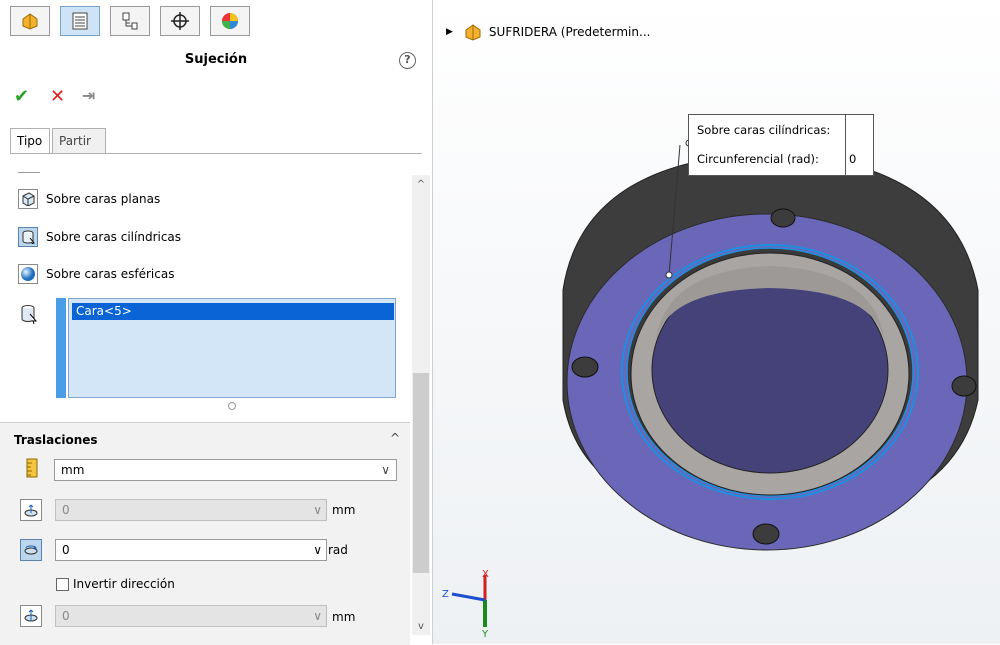 This screenshot has height=645, width=1000. Describe the element at coordinates (853, 159) in the screenshot. I see `callout-value: 0` at that location.